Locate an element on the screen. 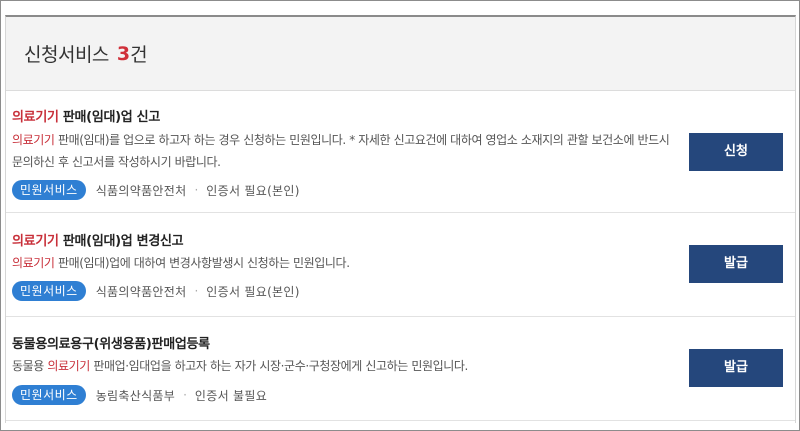 The width and height of the screenshot is (800, 431). item-title: 의료기기 판매(임대)업 신고 is located at coordinates (86, 115).